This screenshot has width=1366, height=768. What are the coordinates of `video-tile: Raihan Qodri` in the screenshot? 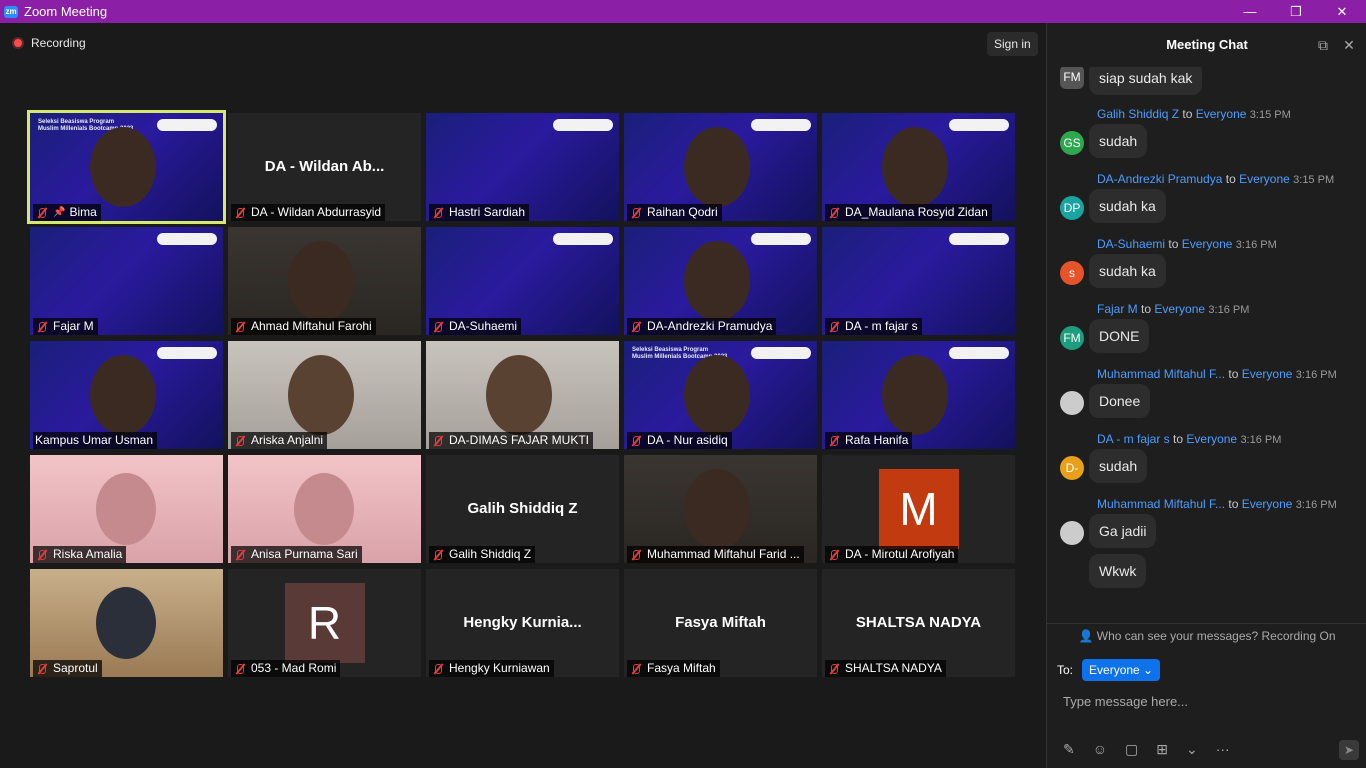 It's located at (720, 167).